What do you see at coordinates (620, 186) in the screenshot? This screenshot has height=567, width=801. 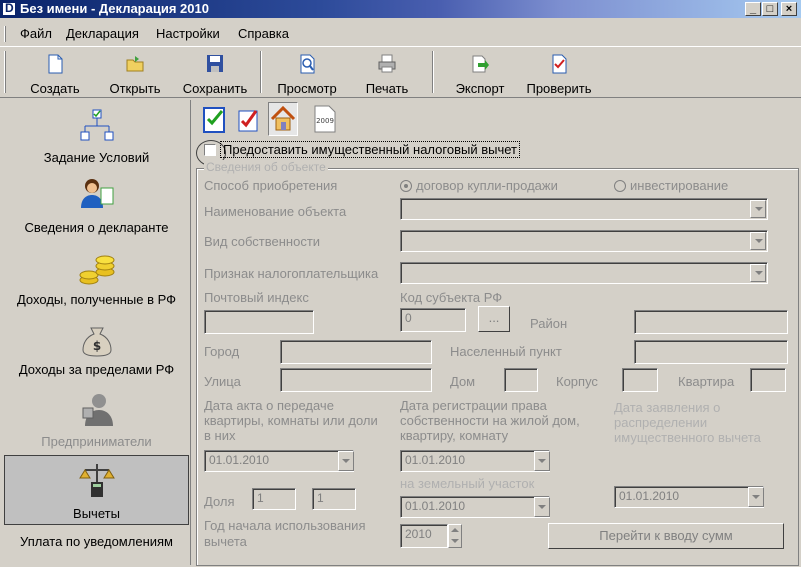 I see `radio-investment` at bounding box center [620, 186].